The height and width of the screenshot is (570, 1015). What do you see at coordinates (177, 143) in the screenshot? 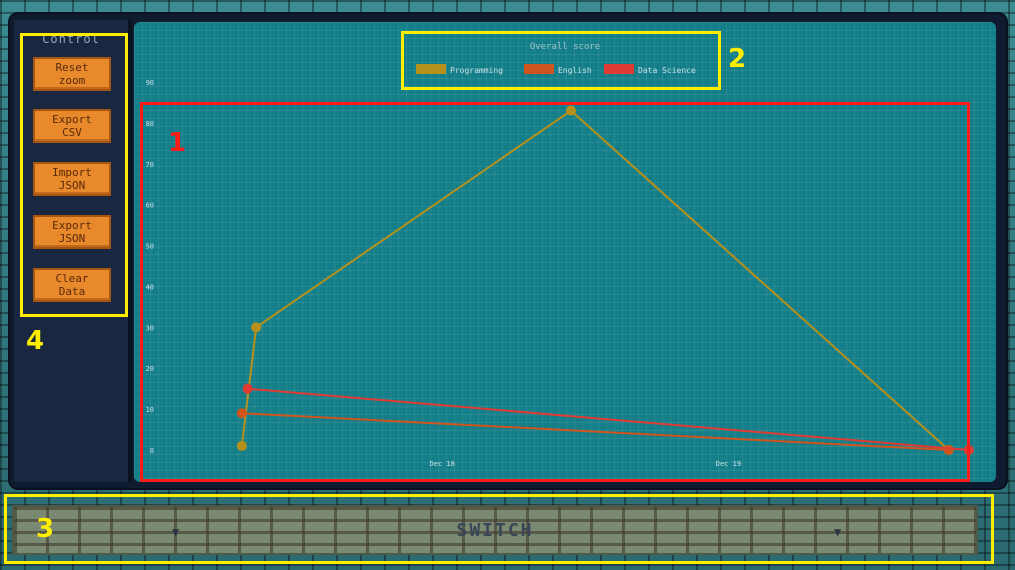
I see `annotation-label-chart: 1` at bounding box center [177, 143].